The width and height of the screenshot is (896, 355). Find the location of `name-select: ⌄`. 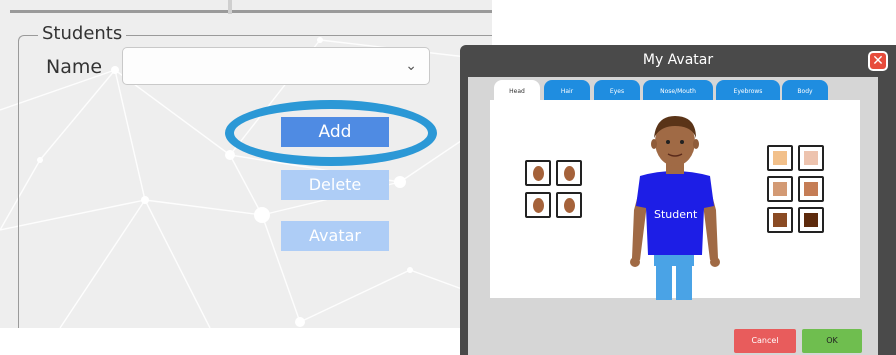

name-select: ⌄ is located at coordinates (276, 66).